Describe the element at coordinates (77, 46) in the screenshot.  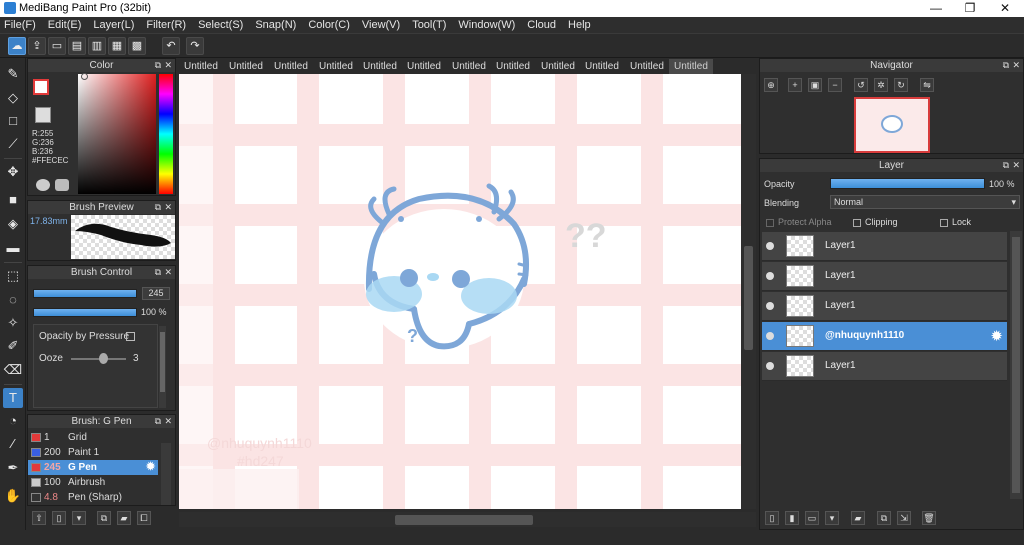
I see `message-icon: ▤` at that location.